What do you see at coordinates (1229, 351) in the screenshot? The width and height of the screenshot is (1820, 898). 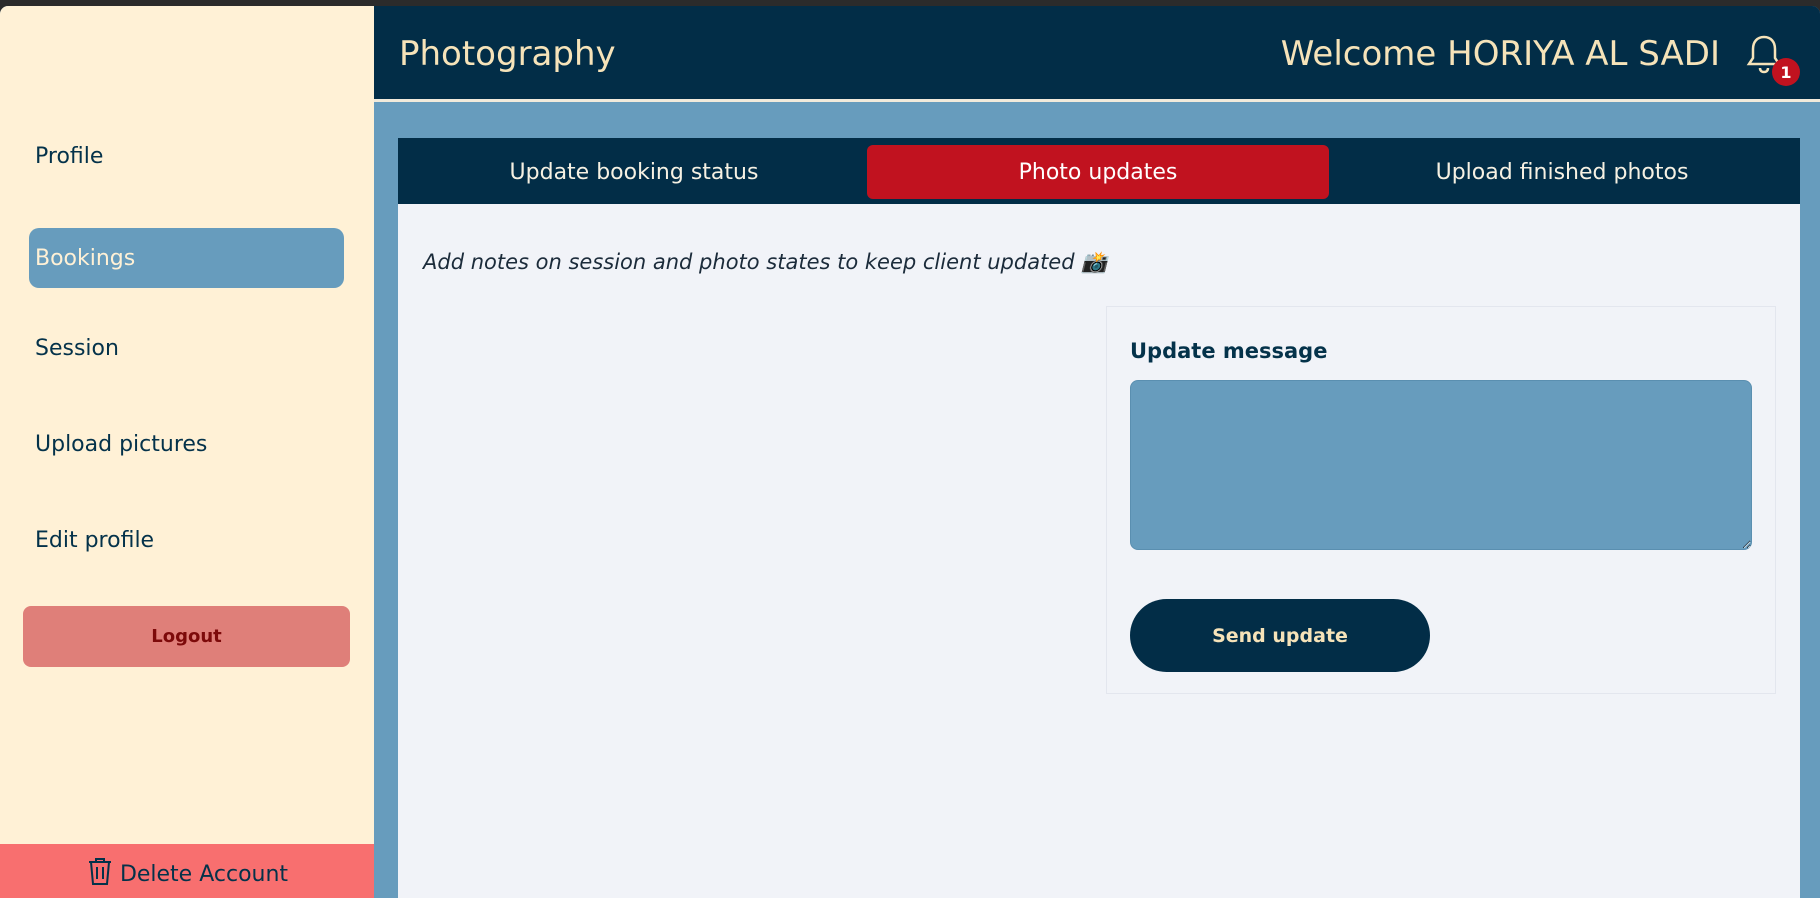 I see `update-message-label: Update message` at bounding box center [1229, 351].